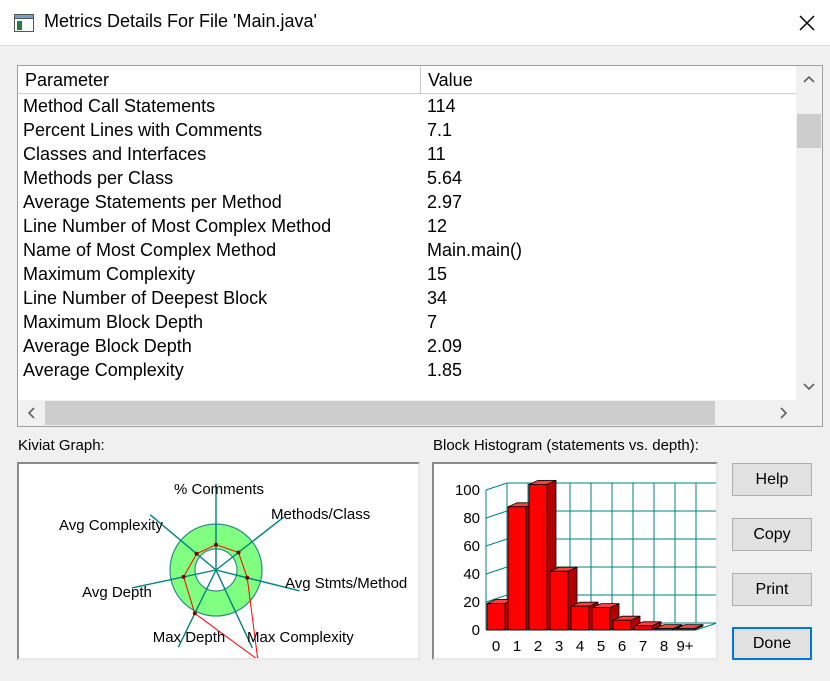 This screenshot has width=830, height=681. What do you see at coordinates (98, 178) in the screenshot?
I see `parameter-cell: Methods per Class` at bounding box center [98, 178].